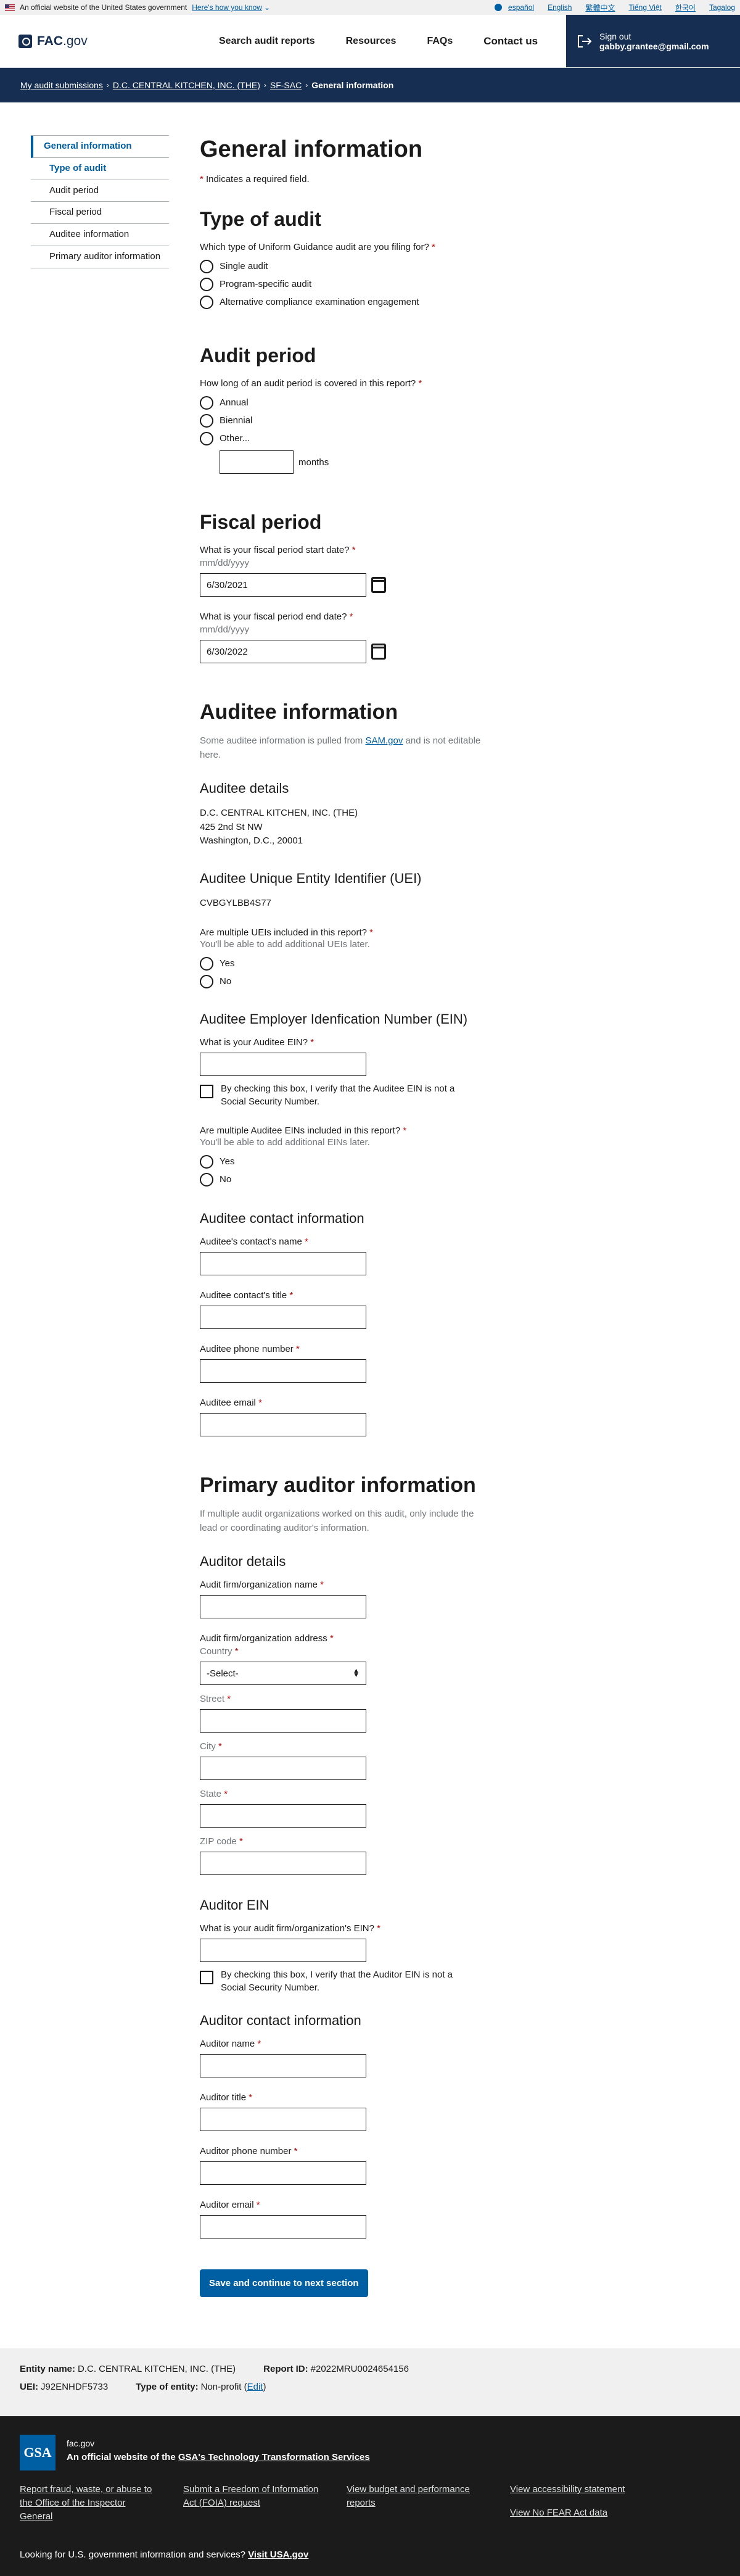 The width and height of the screenshot is (740, 2576). I want to click on auditor-ein-heading: Auditor EIN, so click(235, 1905).